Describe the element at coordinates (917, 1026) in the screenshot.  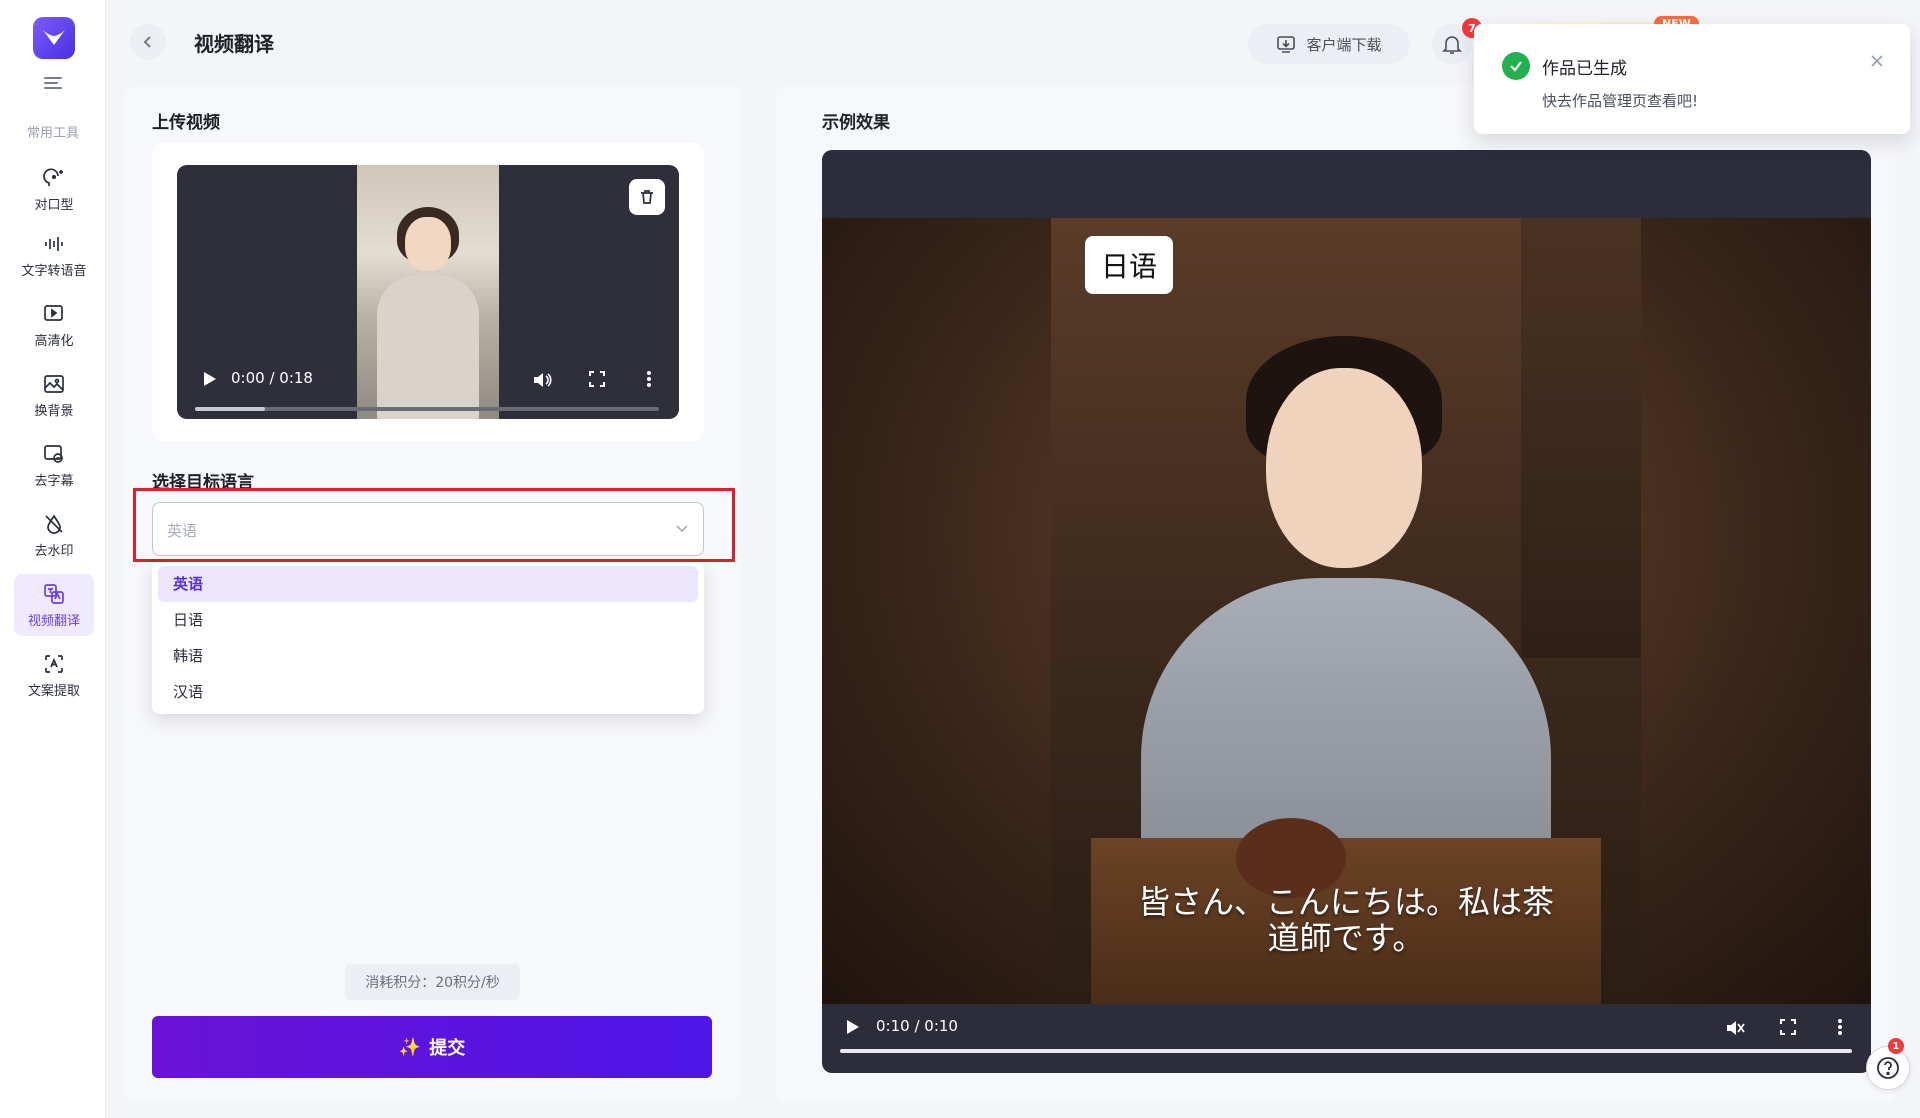
I see `example-video-time: 0:10 / 0:10` at that location.